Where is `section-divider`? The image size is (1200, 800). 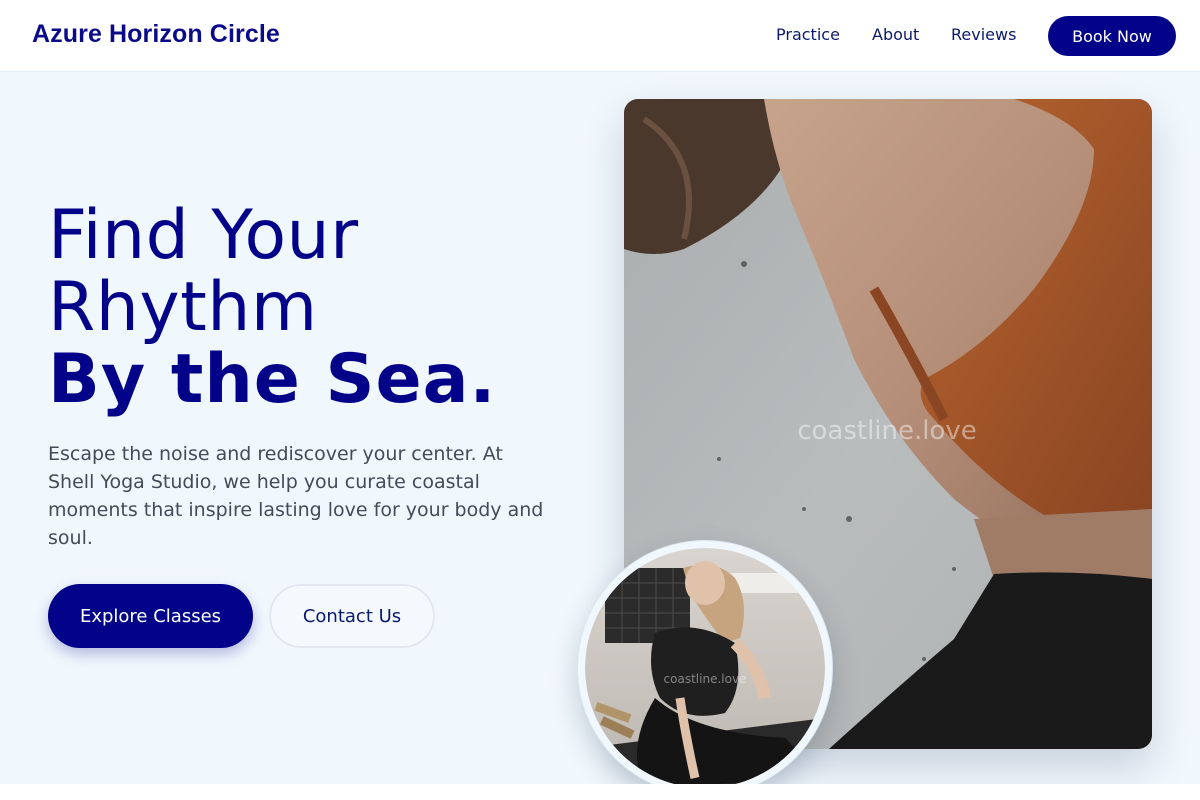 section-divider is located at coordinates (600, 792).